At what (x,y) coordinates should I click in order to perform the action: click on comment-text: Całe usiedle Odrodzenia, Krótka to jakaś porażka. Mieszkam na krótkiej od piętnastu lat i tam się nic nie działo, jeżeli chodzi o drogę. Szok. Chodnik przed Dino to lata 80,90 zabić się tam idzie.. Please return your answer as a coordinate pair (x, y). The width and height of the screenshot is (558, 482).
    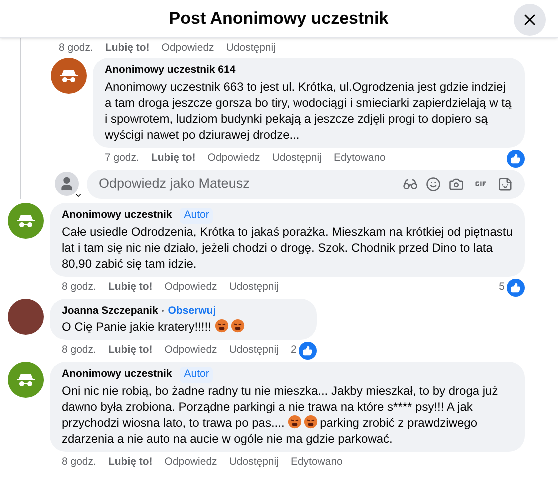
    Looking at the image, I should click on (287, 248).